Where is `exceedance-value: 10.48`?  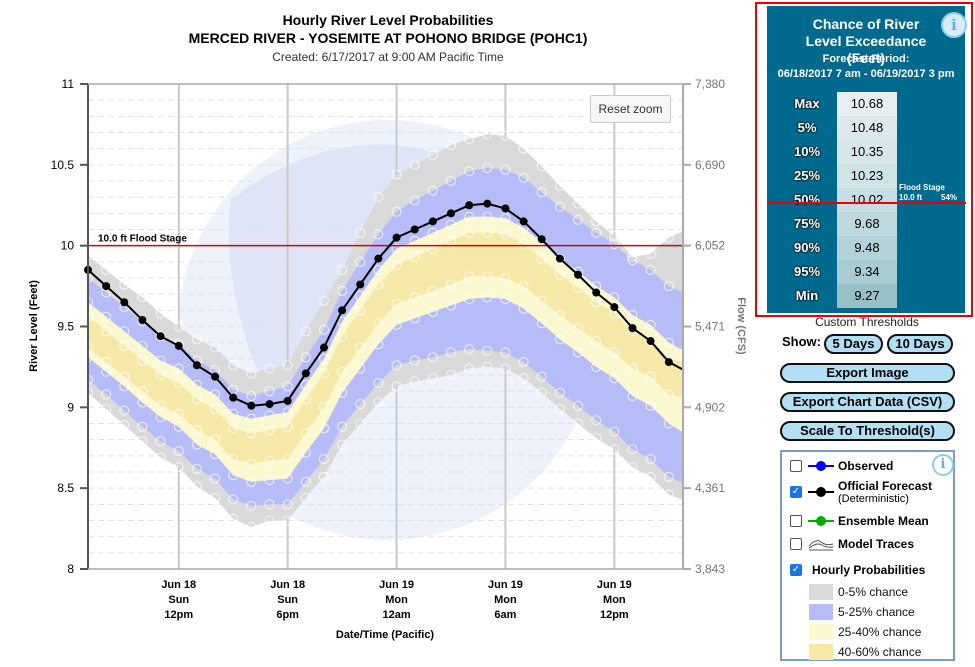
exceedance-value: 10.48 is located at coordinates (867, 128).